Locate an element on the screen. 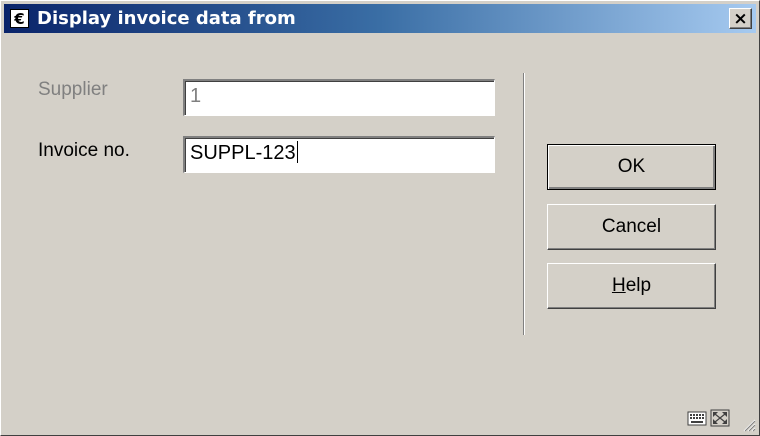 Image resolution: width=760 pixels, height=436 pixels. help-label-rest: elp is located at coordinates (638, 285).